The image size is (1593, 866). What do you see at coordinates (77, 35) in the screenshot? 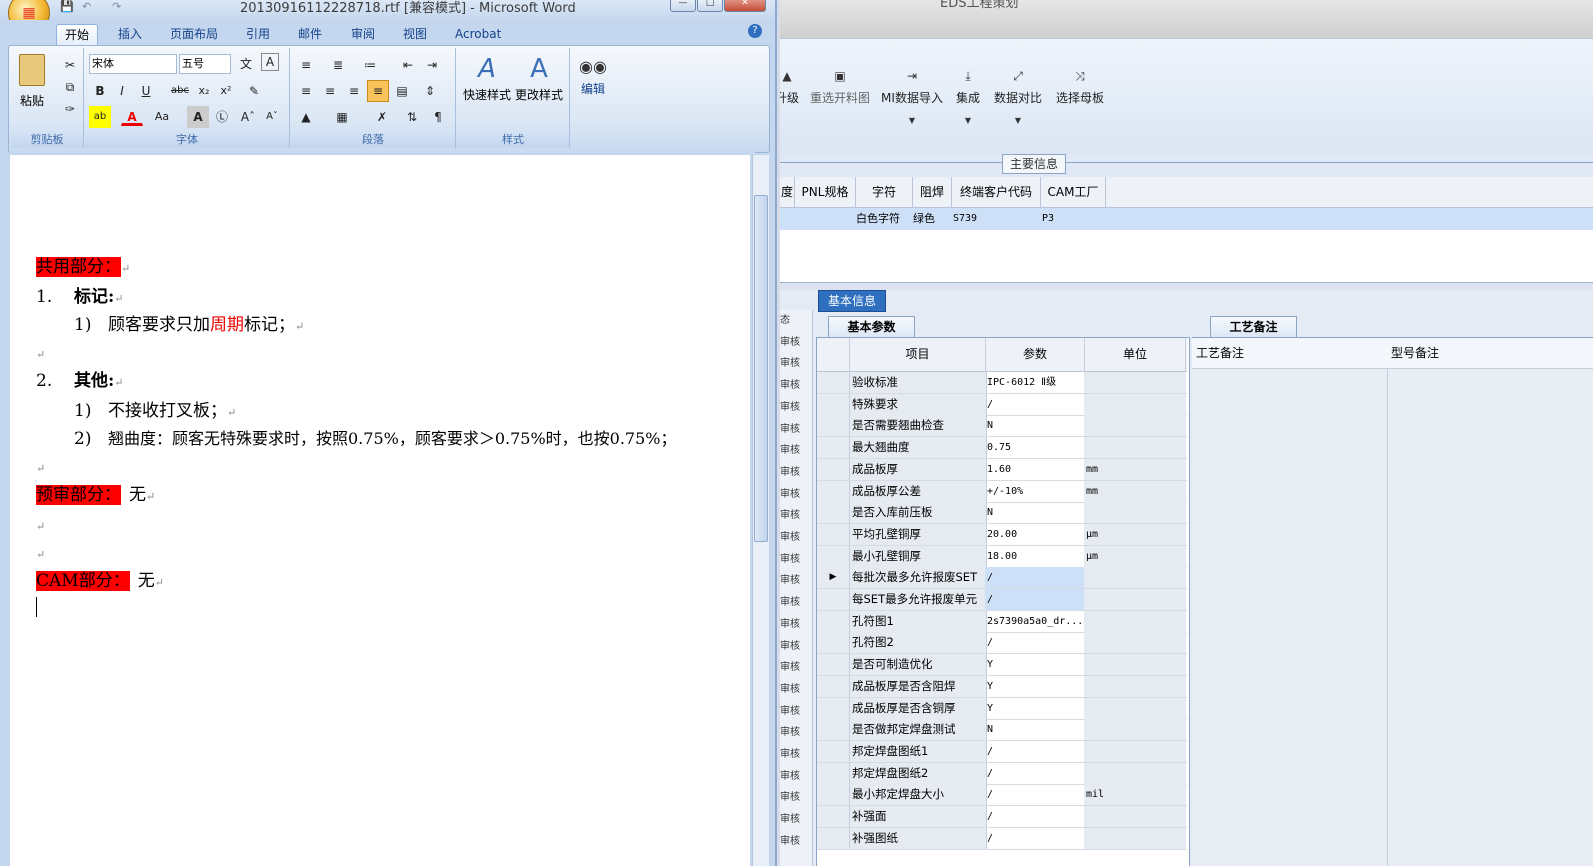
I see `tab-home: 开始` at bounding box center [77, 35].